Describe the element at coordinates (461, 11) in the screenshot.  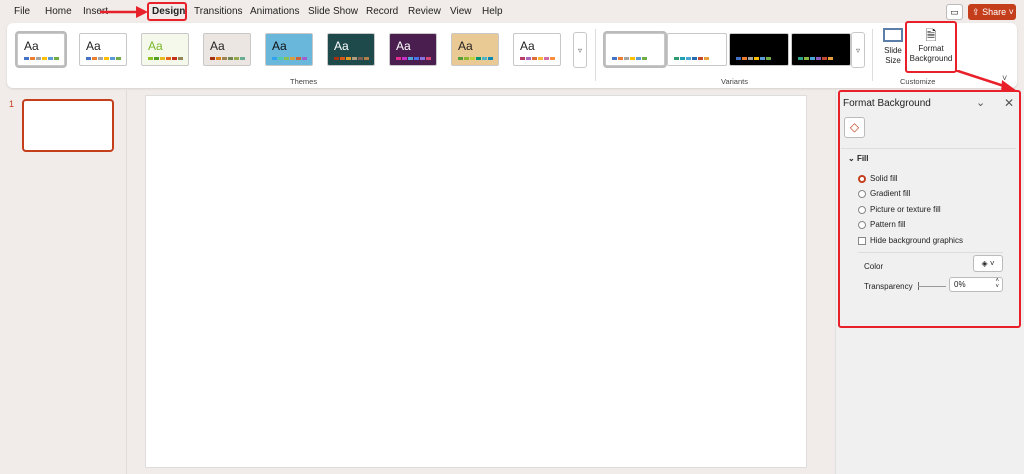
I see `tab-view: View` at that location.